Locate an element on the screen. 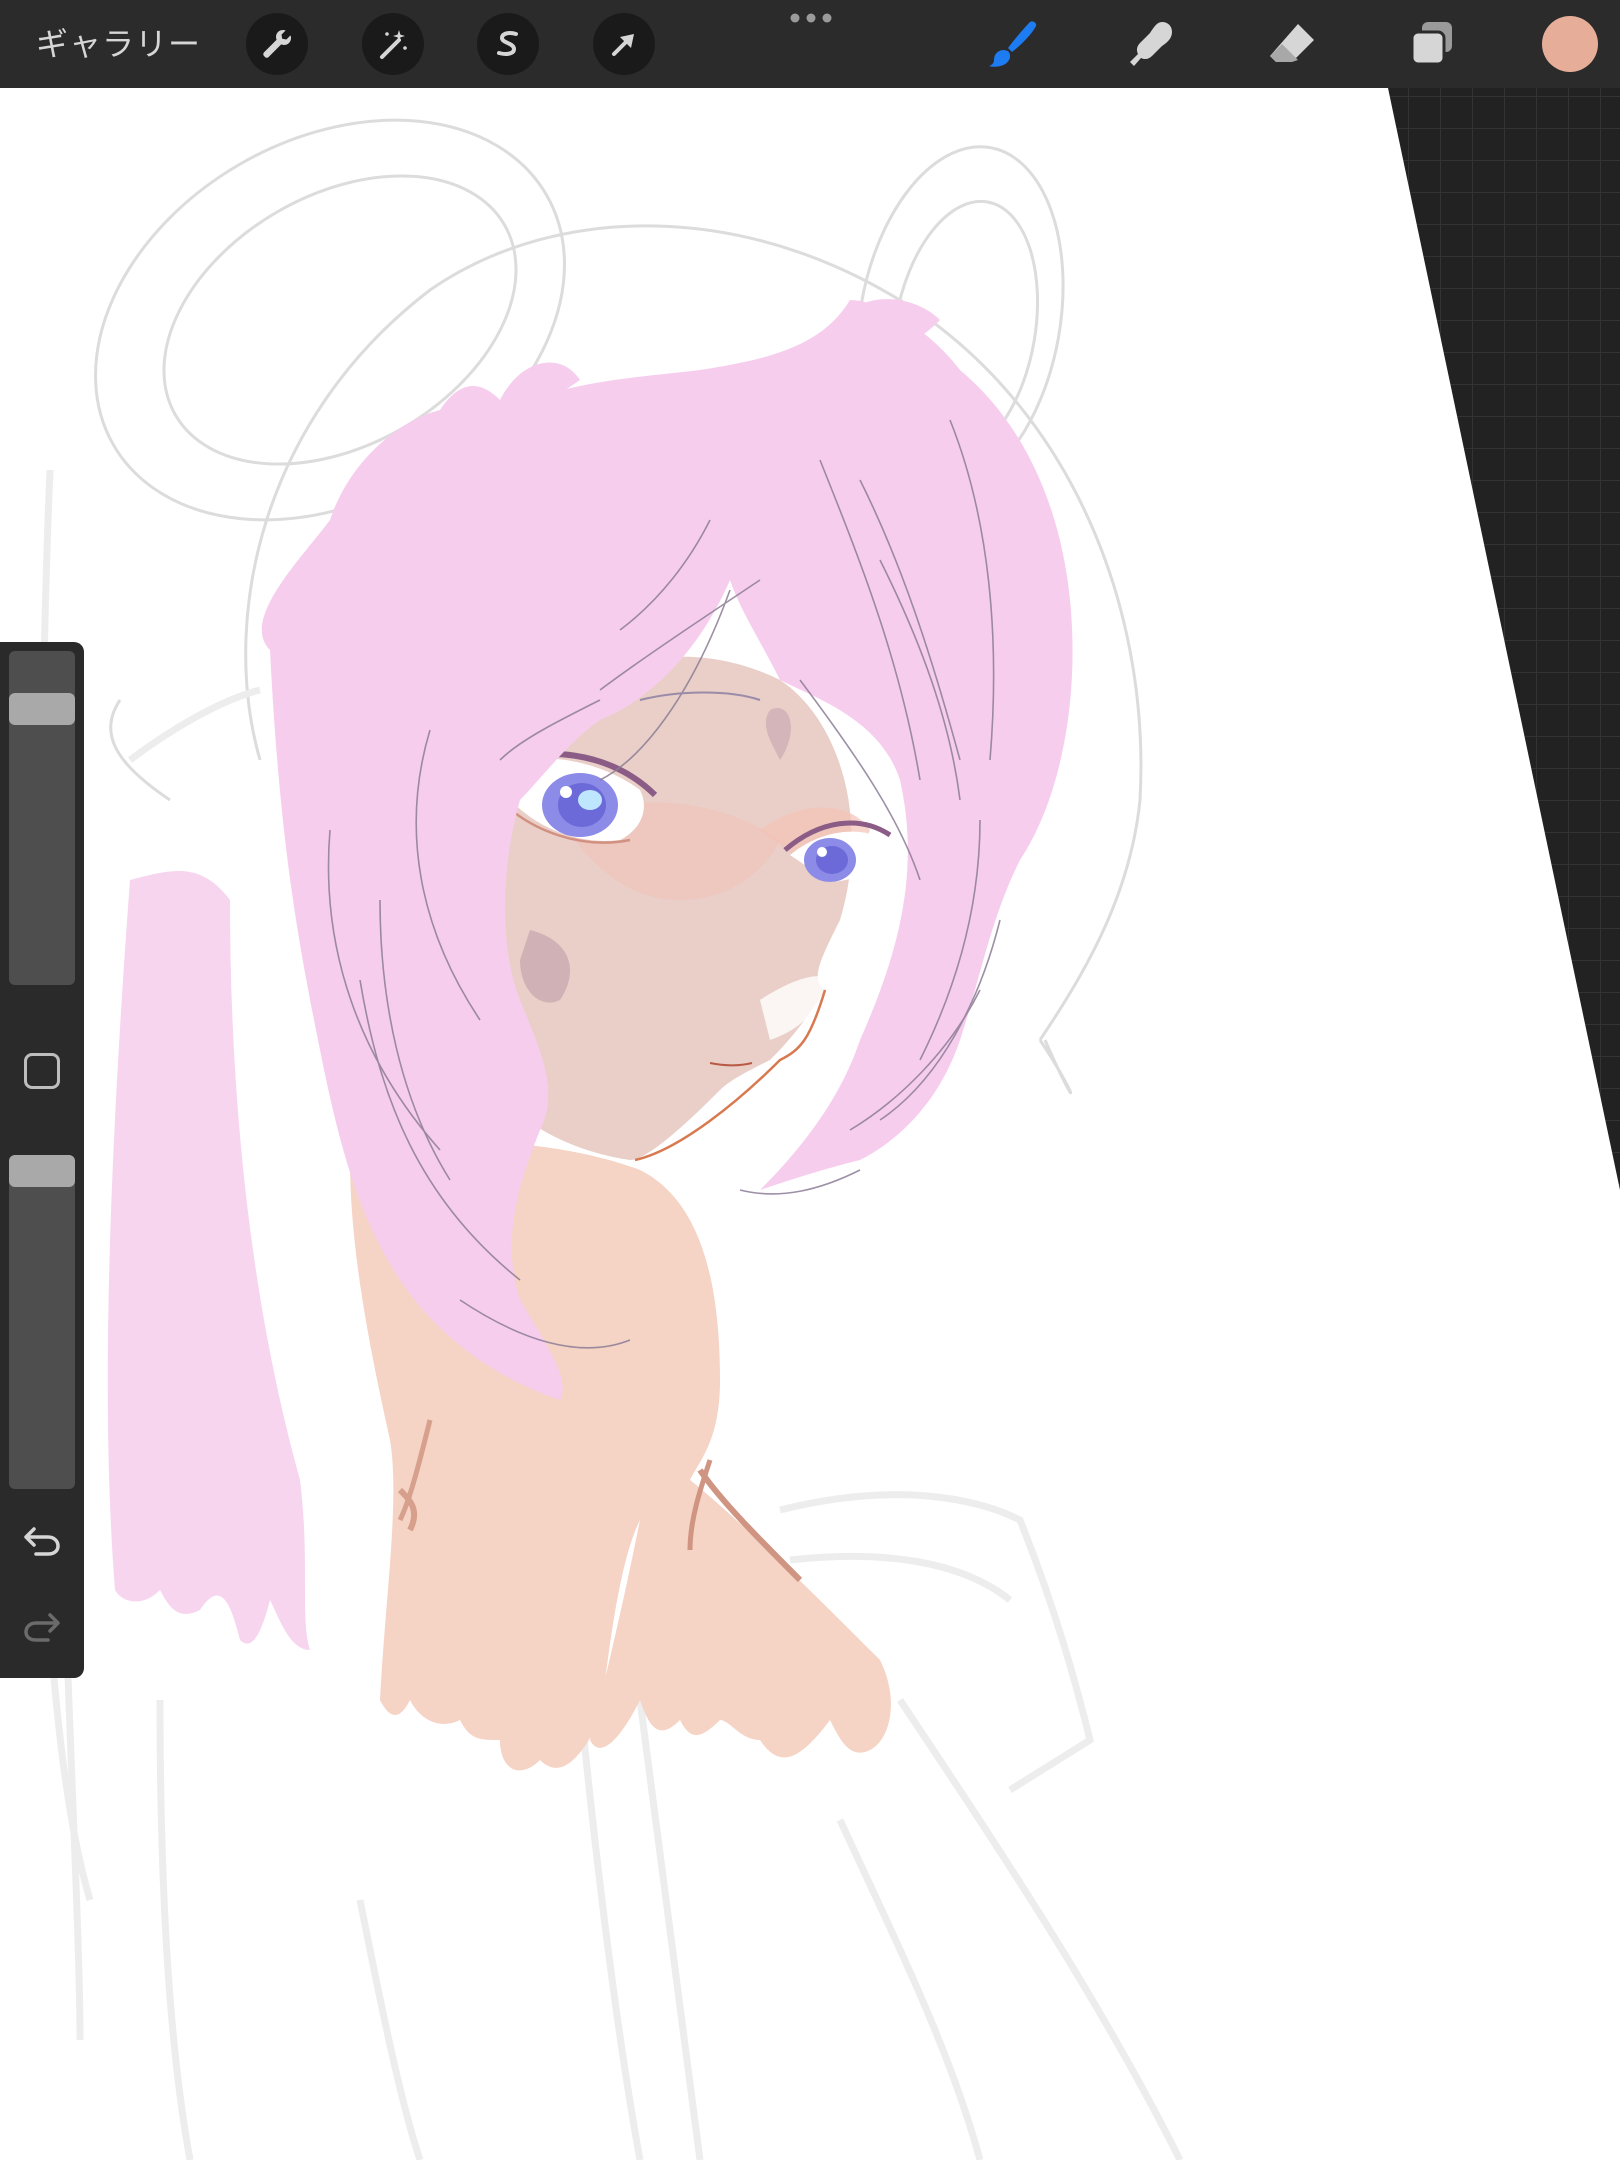  undo-icon is located at coordinates (42, 1541).